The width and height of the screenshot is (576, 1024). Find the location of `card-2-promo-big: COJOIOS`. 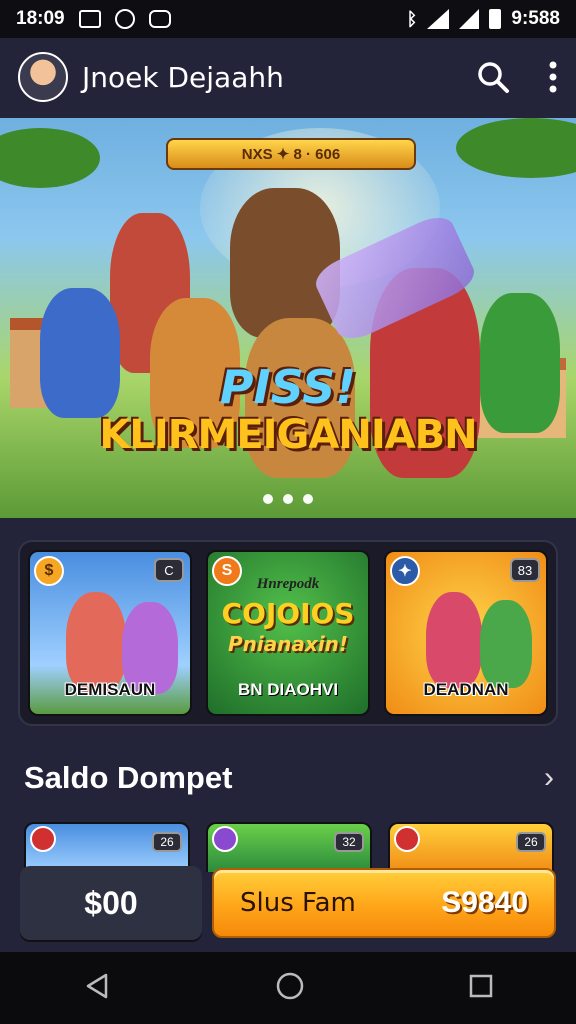

card-2-promo-big: COJOIOS is located at coordinates (288, 613).